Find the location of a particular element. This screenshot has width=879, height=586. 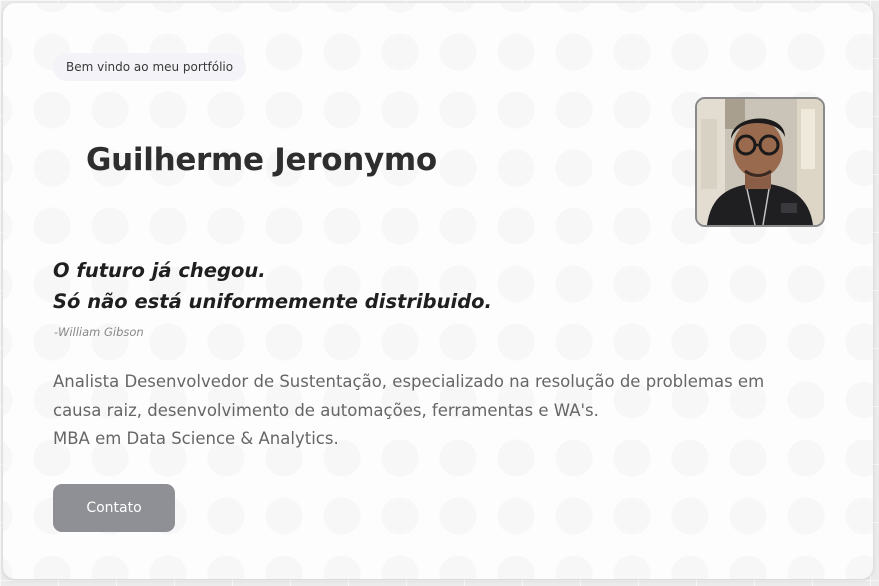

avatar is located at coordinates (760, 162).